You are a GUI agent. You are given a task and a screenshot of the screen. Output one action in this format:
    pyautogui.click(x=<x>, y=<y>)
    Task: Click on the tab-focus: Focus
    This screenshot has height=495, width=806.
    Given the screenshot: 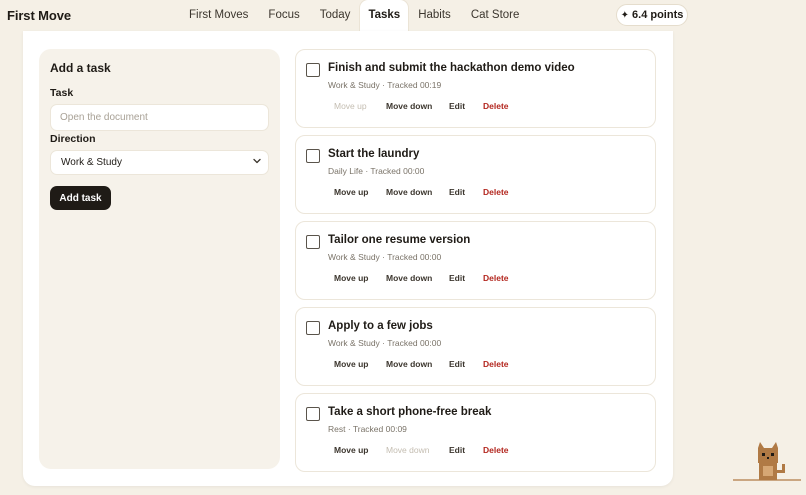 What is the action you would take?
    pyautogui.click(x=283, y=15)
    